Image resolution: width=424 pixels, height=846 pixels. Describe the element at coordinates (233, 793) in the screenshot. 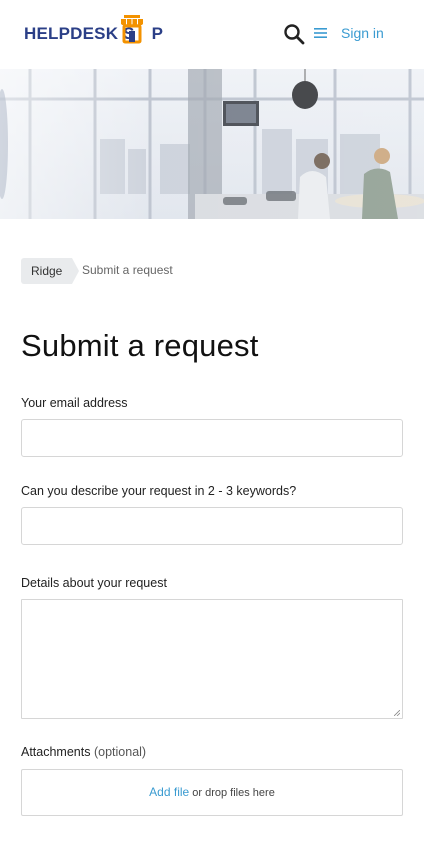

I see `drop-files-text: or drop files here` at that location.